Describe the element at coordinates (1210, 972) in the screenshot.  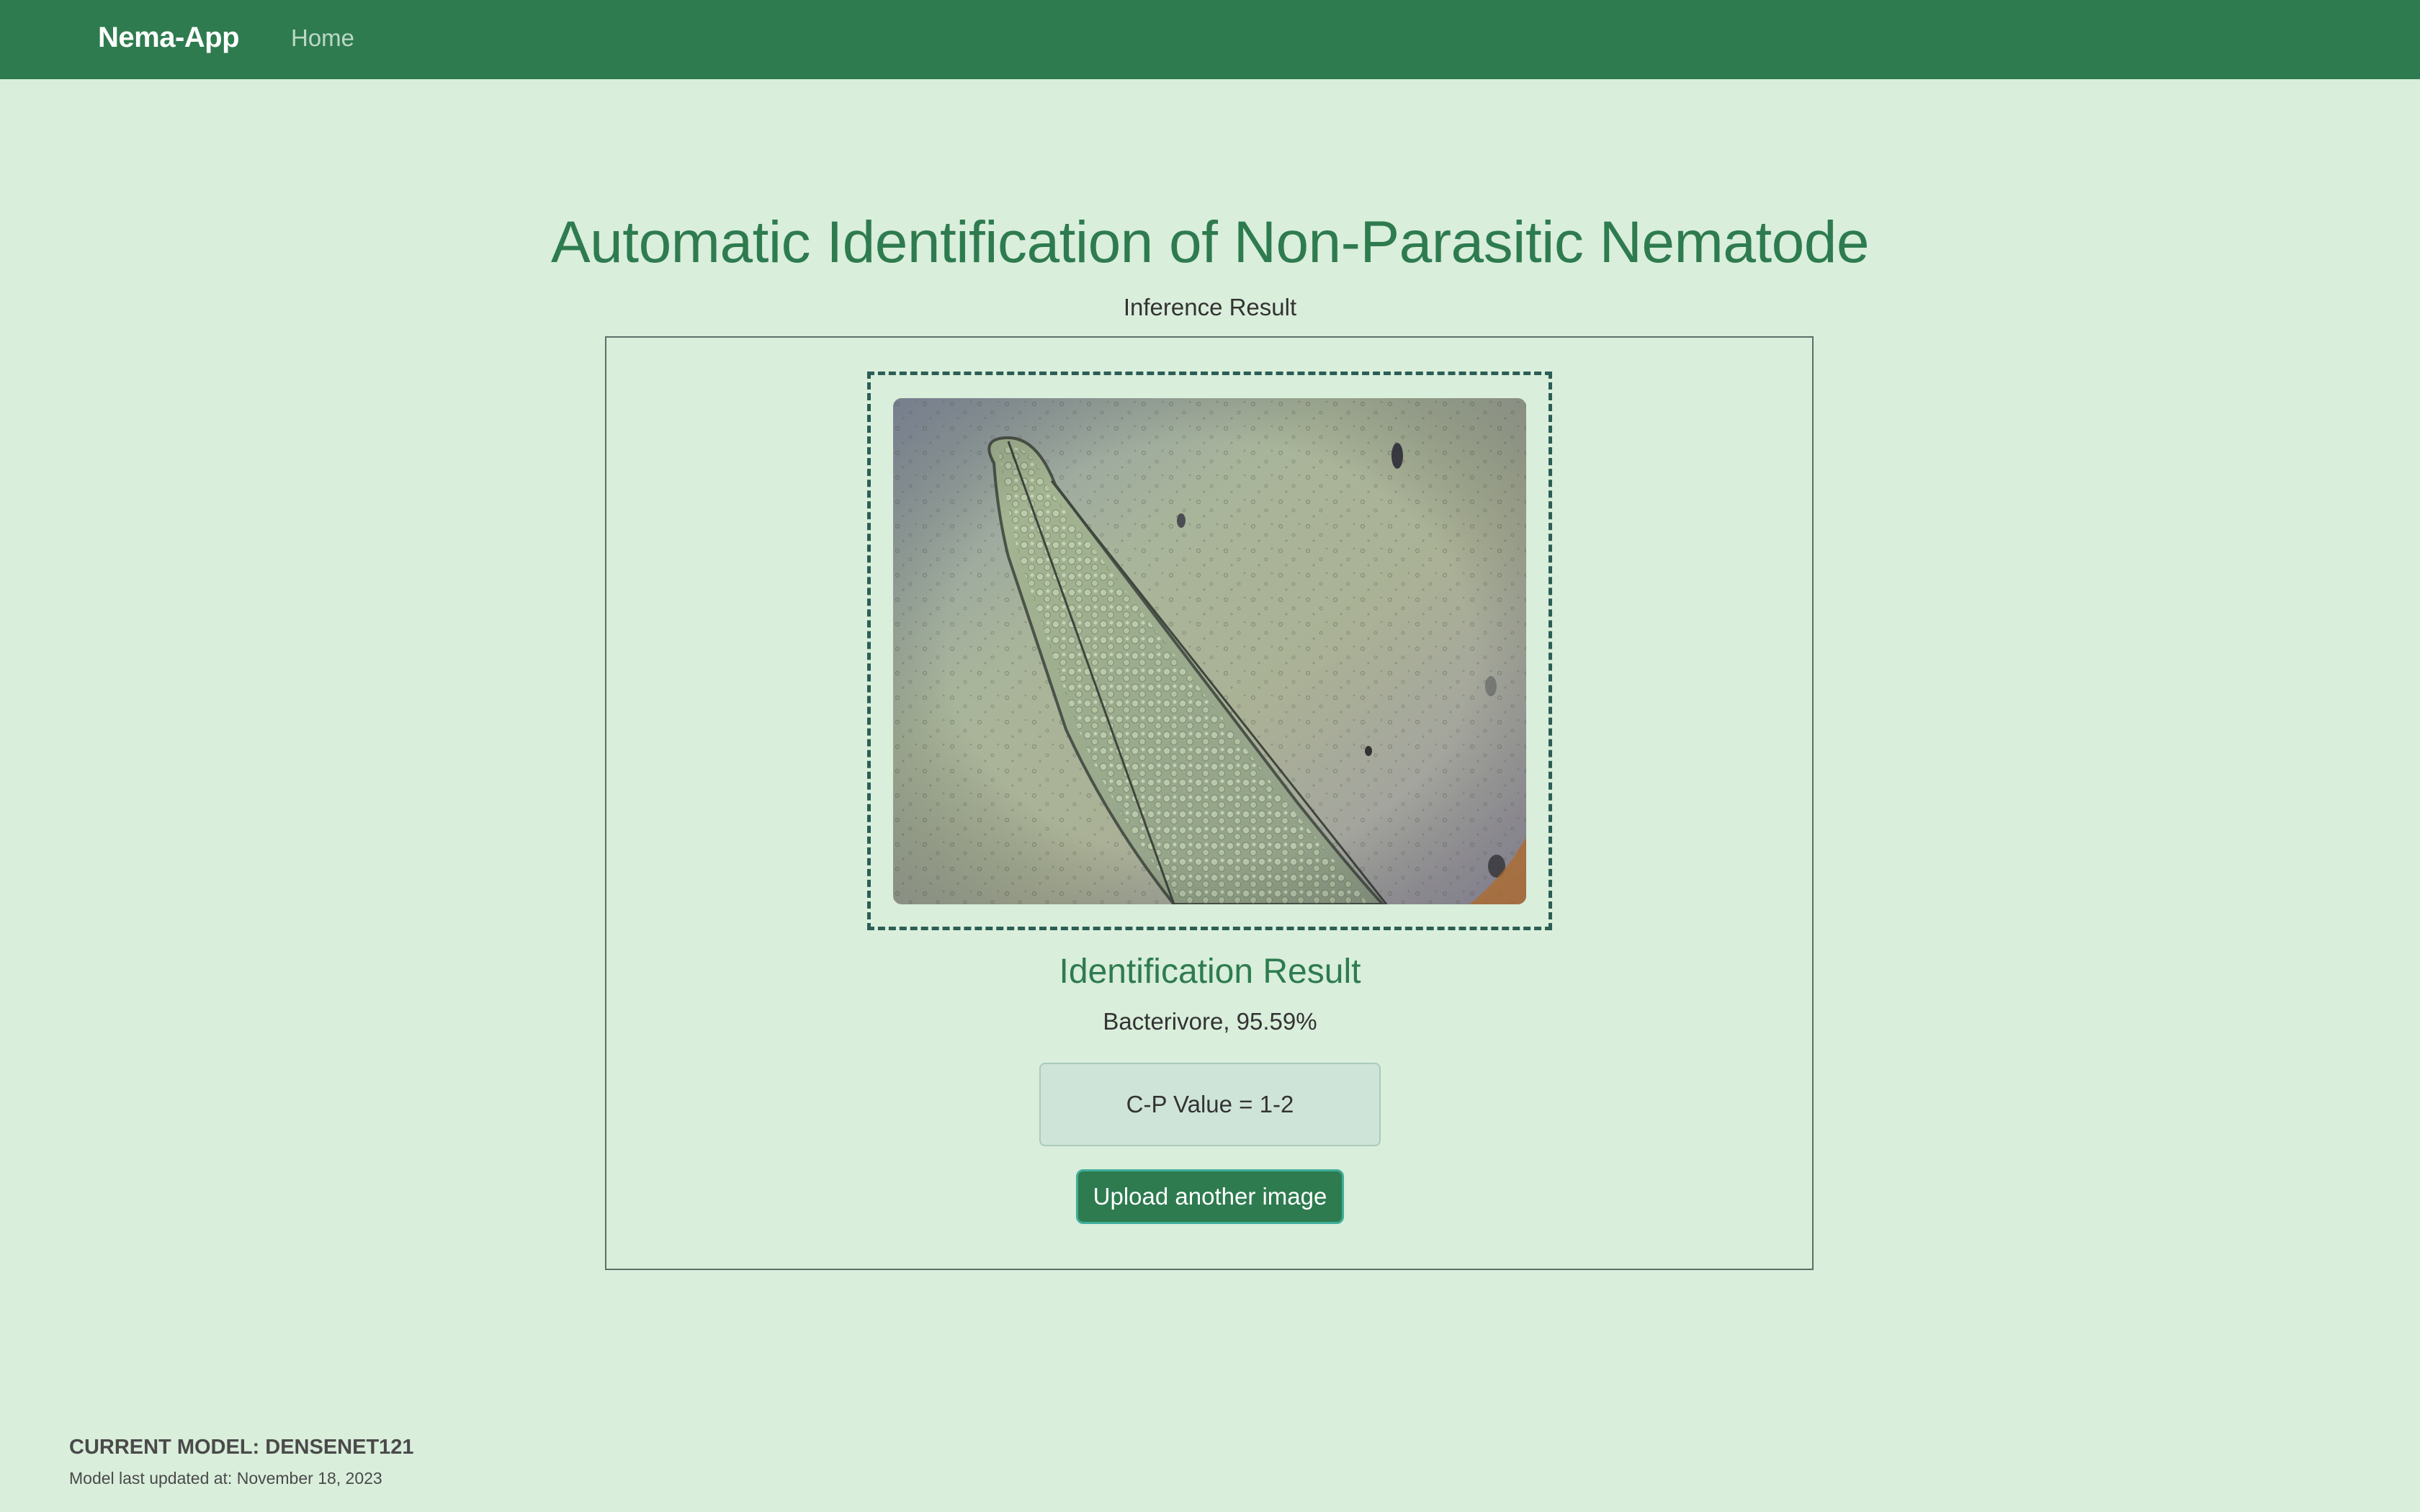
I see `identification-result-heading: Identification Result` at that location.